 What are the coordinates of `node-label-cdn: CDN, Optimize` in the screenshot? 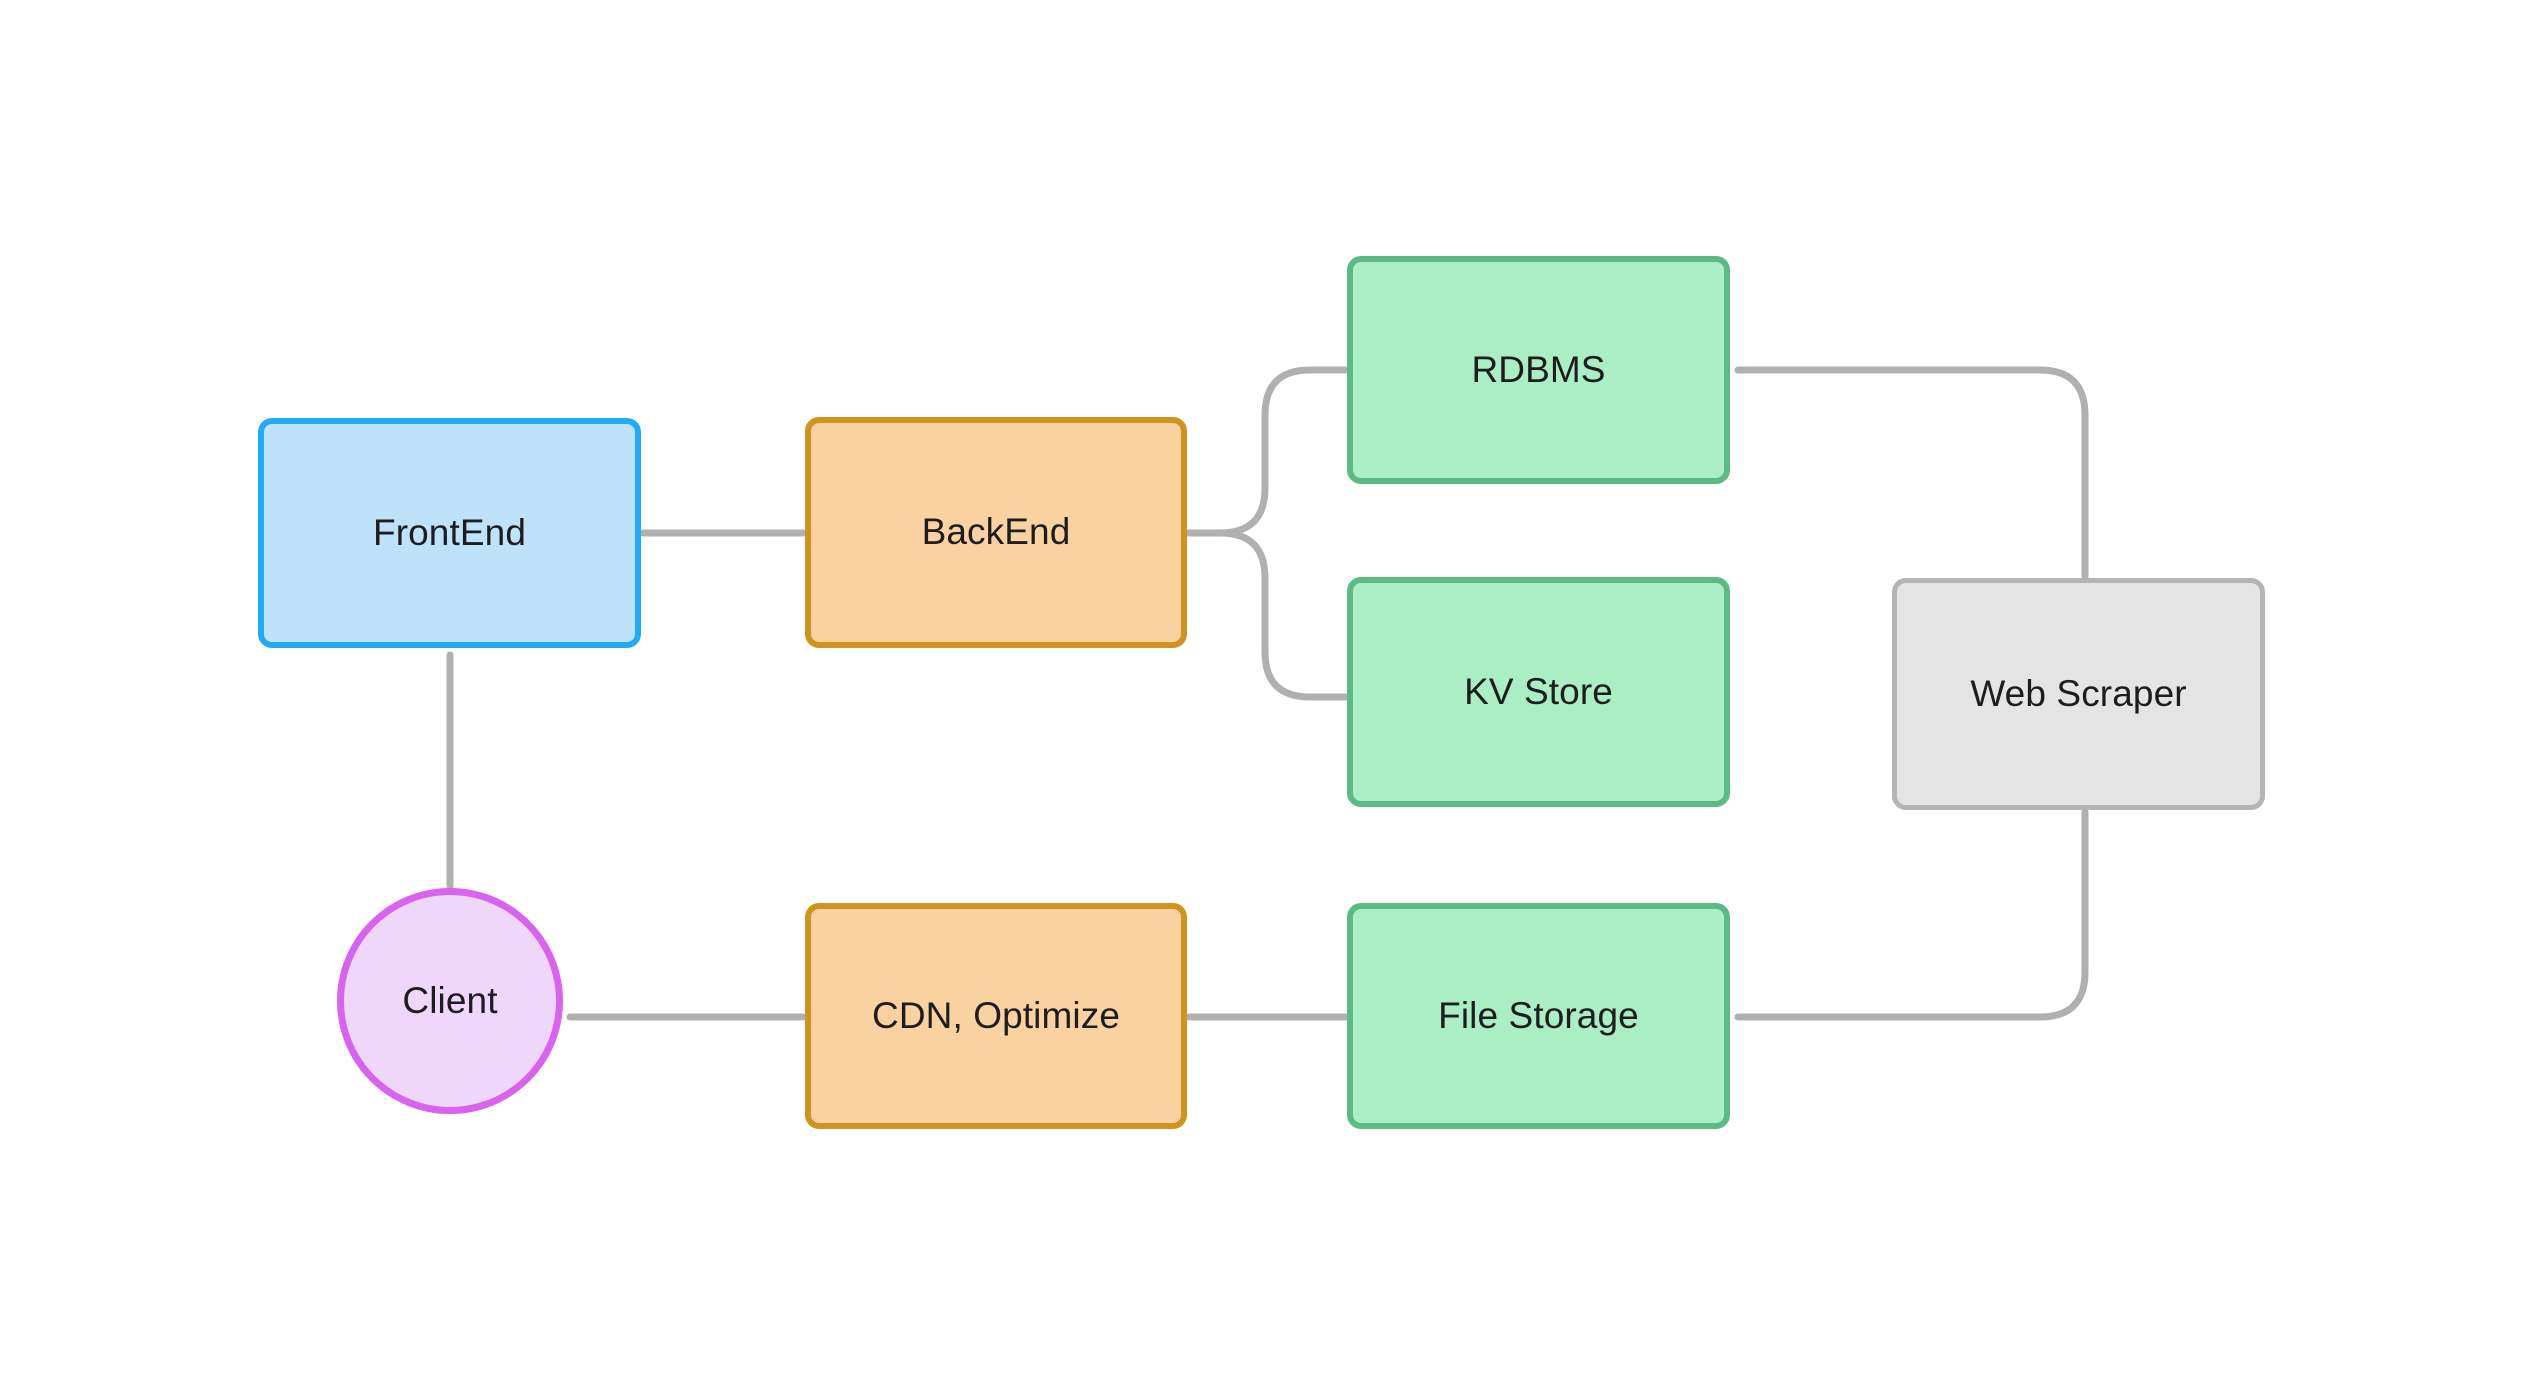 It's located at (996, 1015).